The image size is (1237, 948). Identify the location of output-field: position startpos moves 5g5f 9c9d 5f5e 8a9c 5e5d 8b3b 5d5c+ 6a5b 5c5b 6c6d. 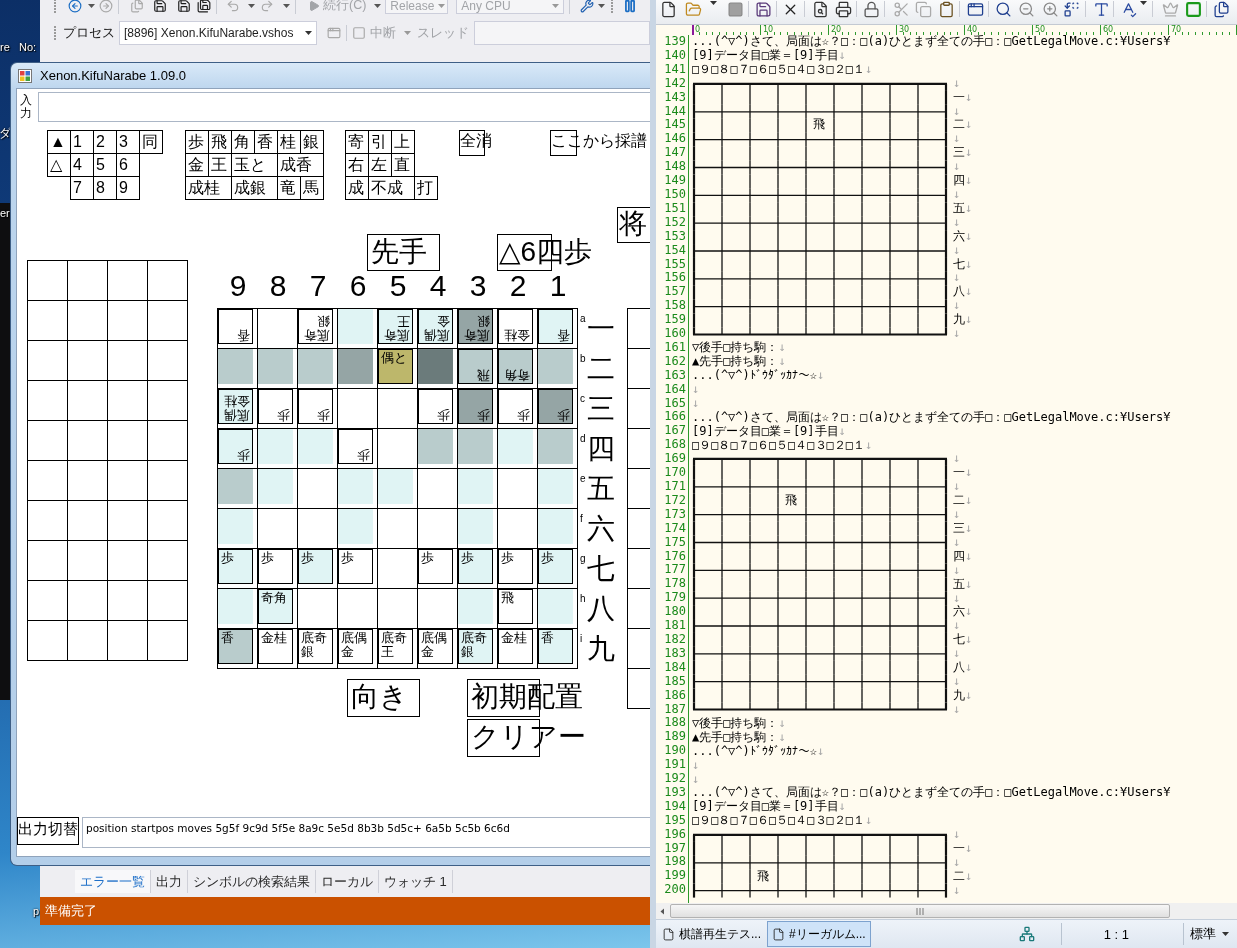
(366, 832).